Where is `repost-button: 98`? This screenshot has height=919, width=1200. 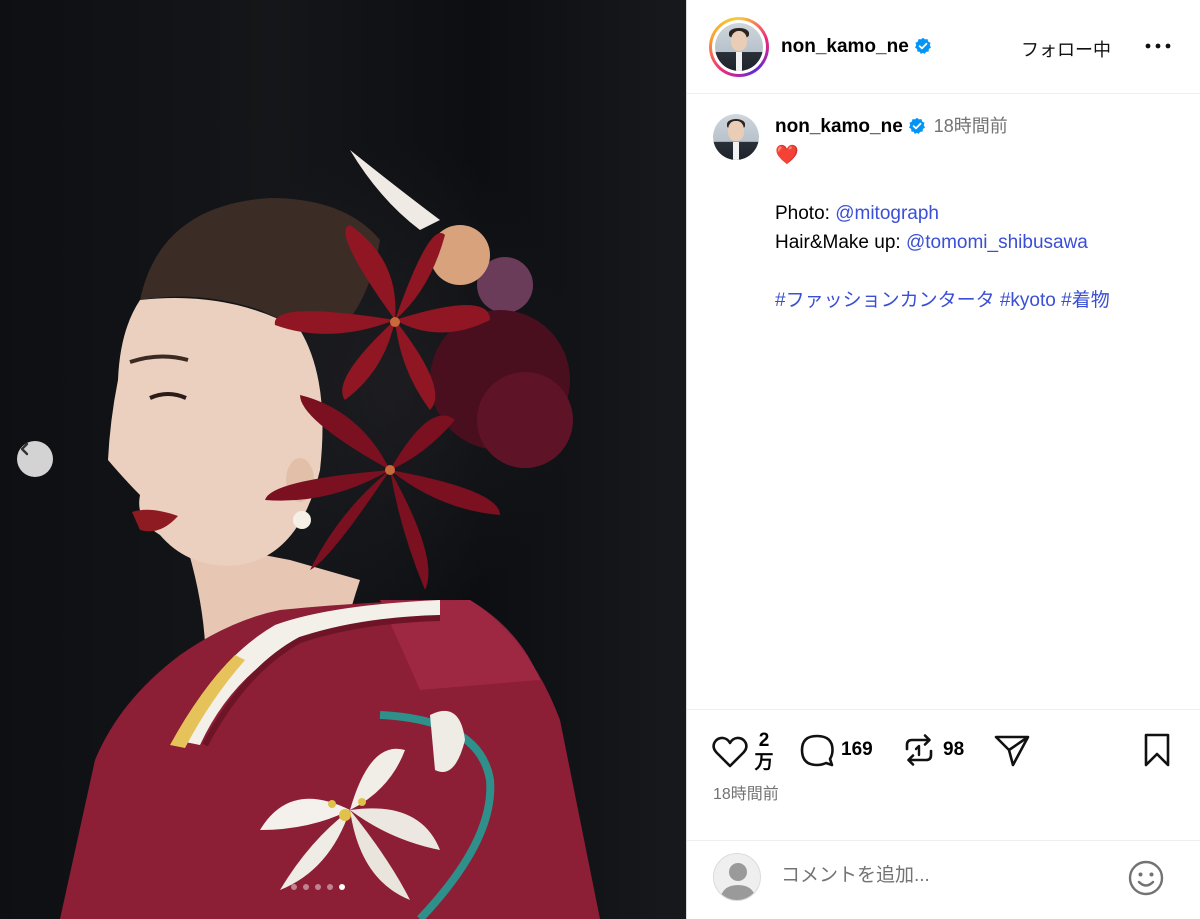 repost-button: 98 is located at coordinates (932, 750).